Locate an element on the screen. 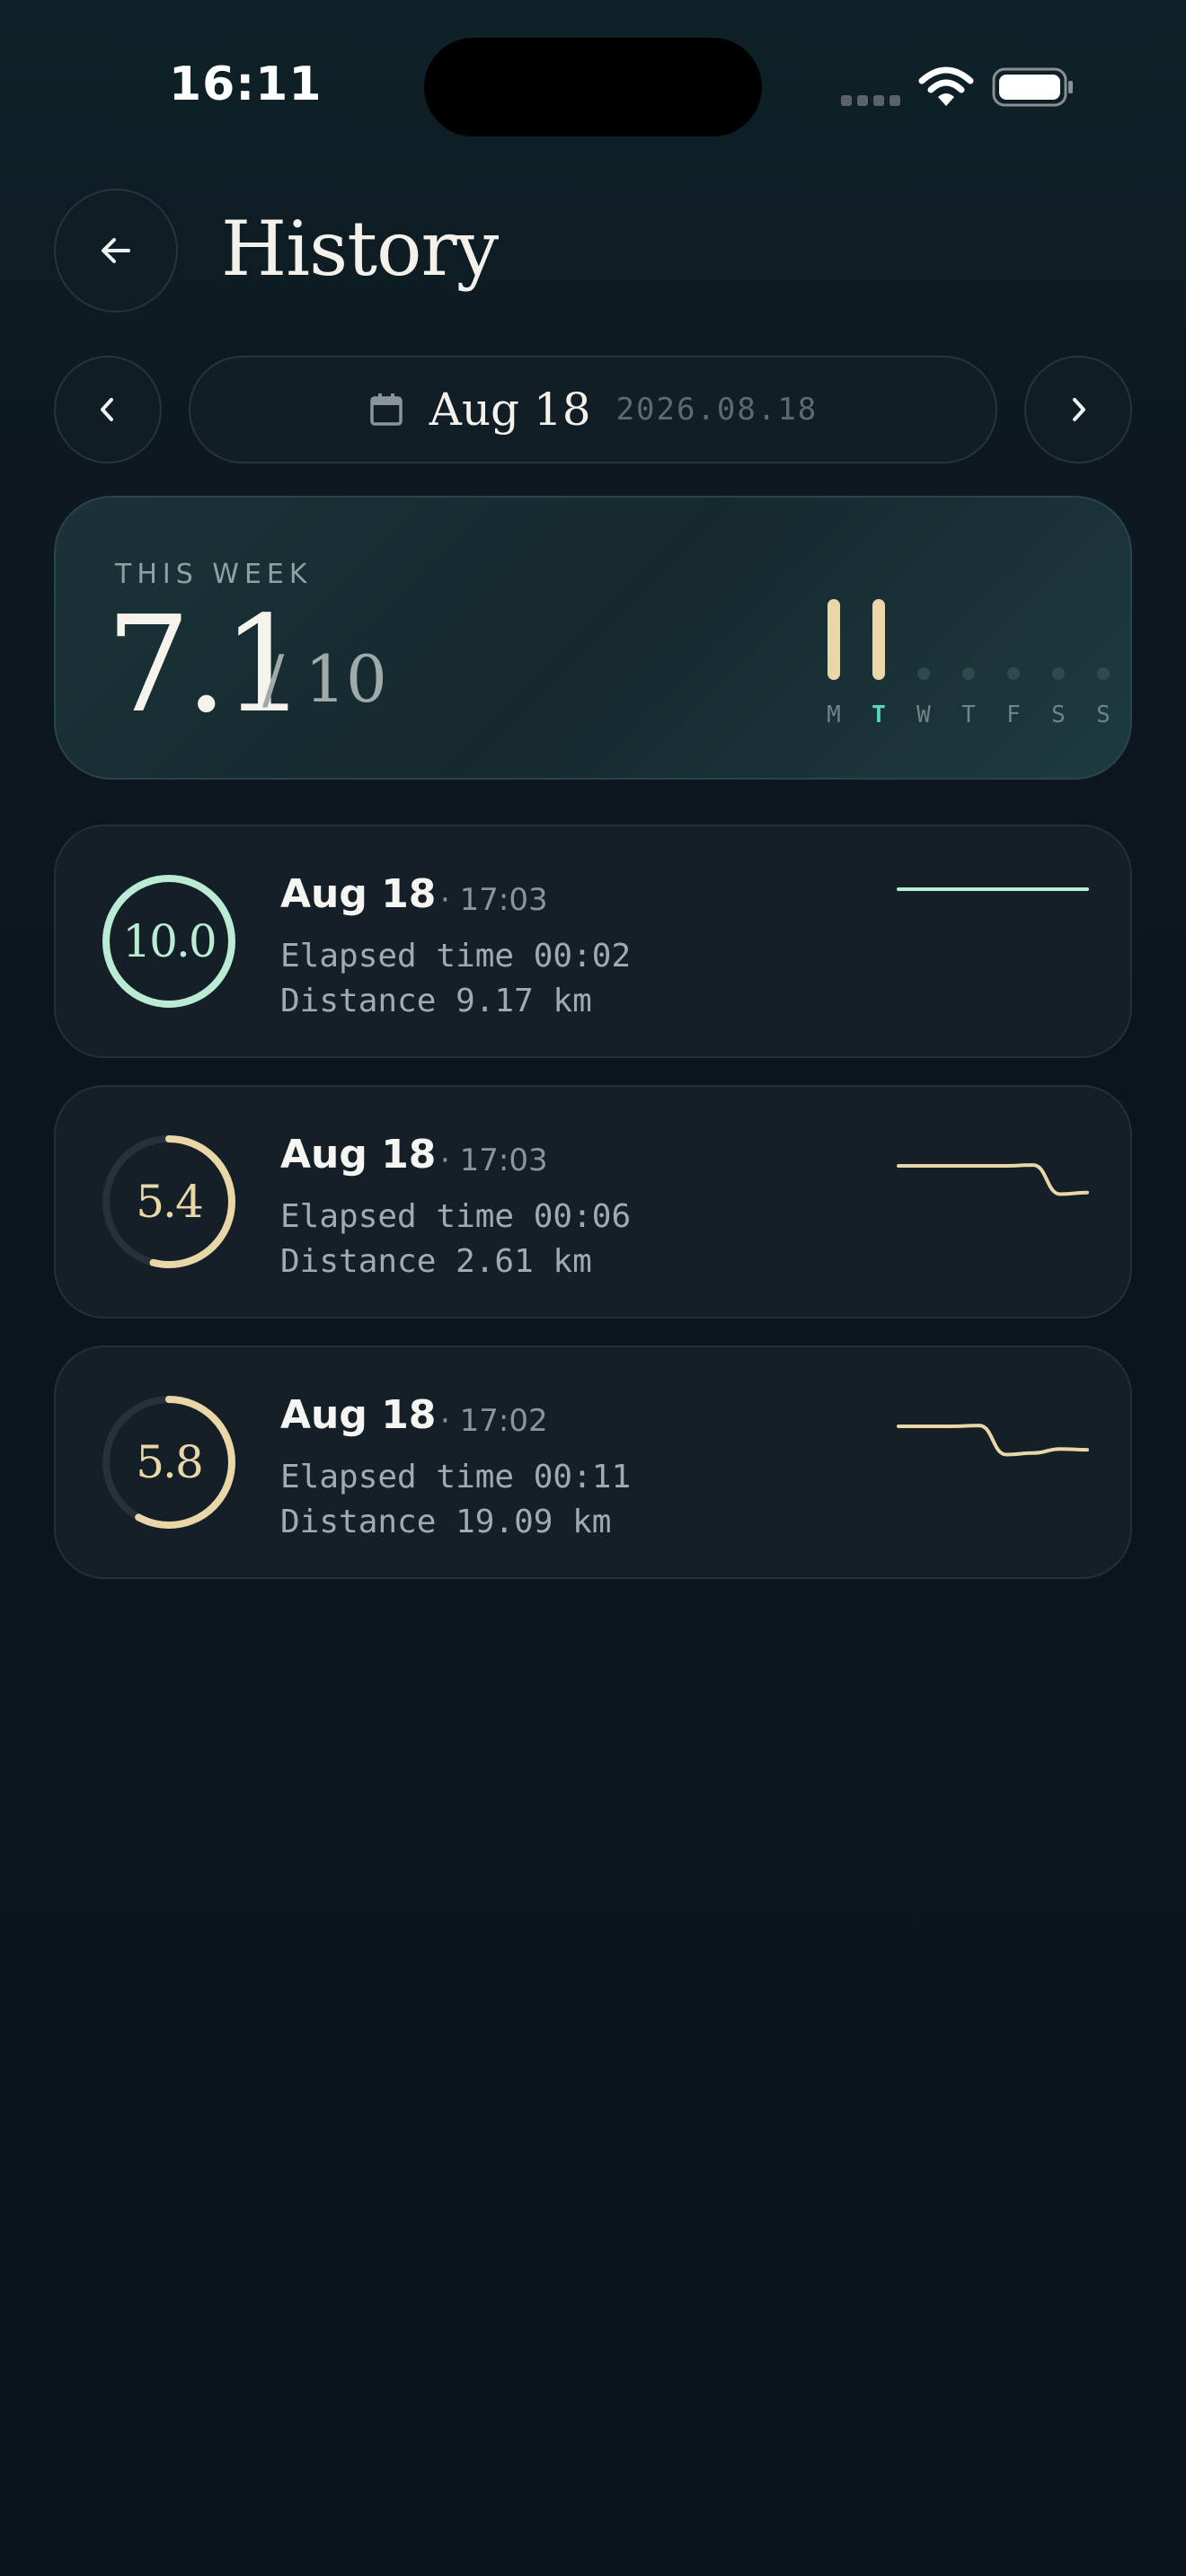 The width and height of the screenshot is (1186, 2576). status-time: 16:11 is located at coordinates (246, 84).